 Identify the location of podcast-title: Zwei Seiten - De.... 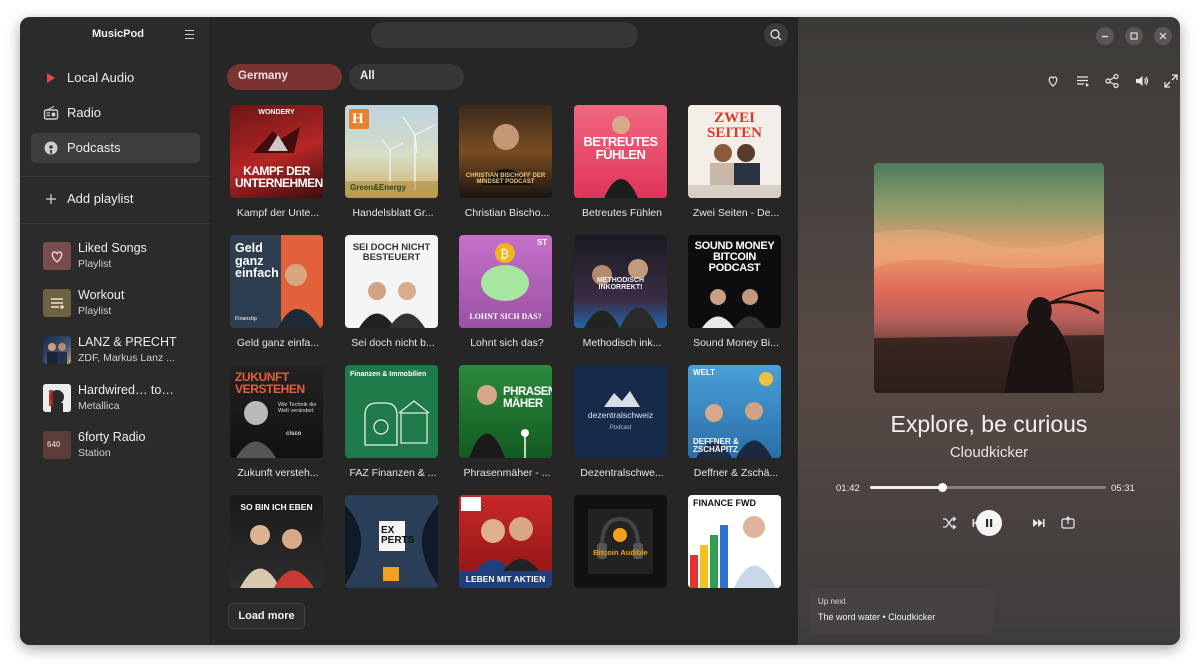
(736, 213).